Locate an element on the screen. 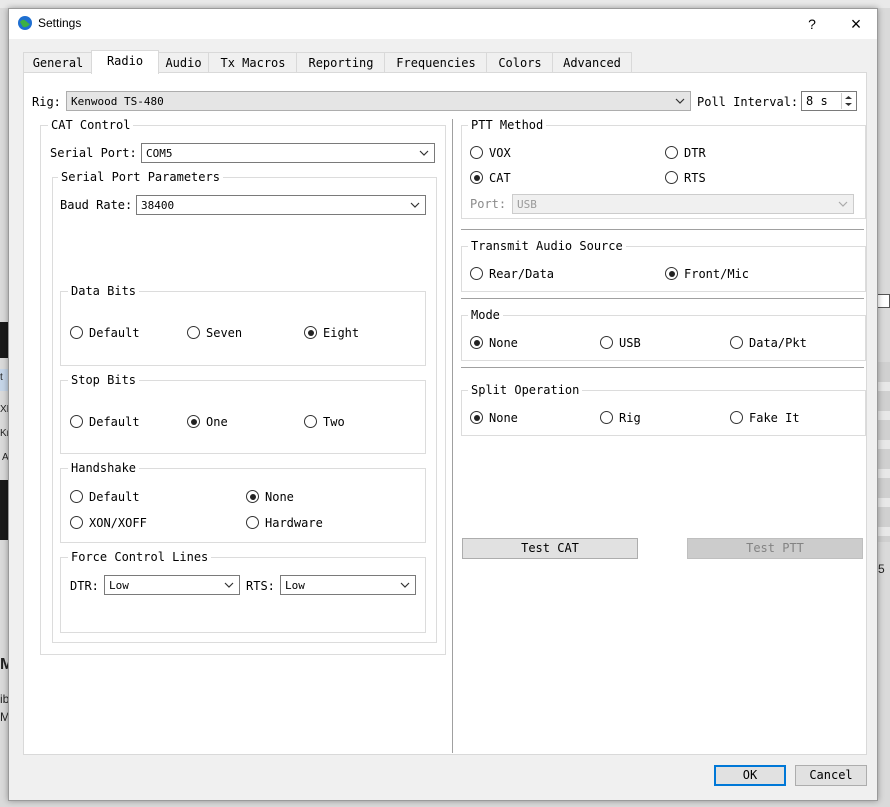 The image size is (890, 807). test-cat-button: Test CAT is located at coordinates (550, 548).